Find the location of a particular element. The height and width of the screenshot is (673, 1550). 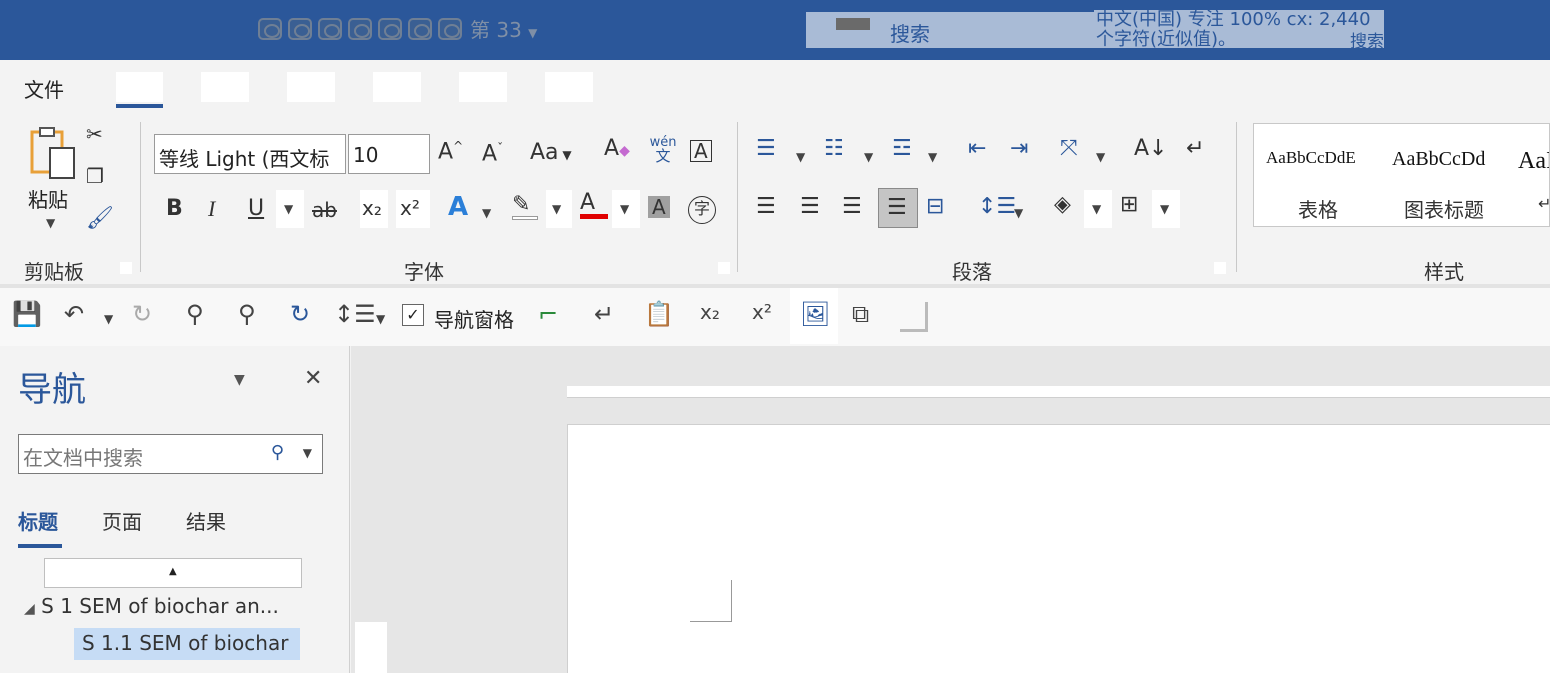

comment-icon: ⌐ is located at coordinates (548, 314).